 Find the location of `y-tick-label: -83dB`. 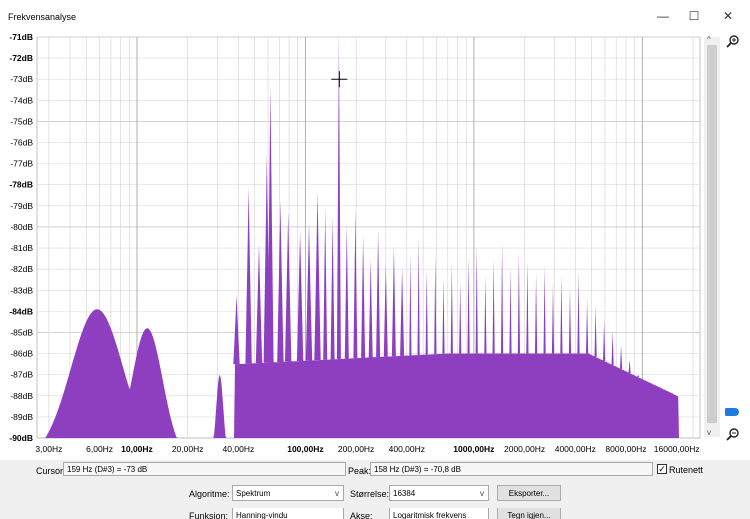

y-tick-label: -83dB is located at coordinates (21, 290).